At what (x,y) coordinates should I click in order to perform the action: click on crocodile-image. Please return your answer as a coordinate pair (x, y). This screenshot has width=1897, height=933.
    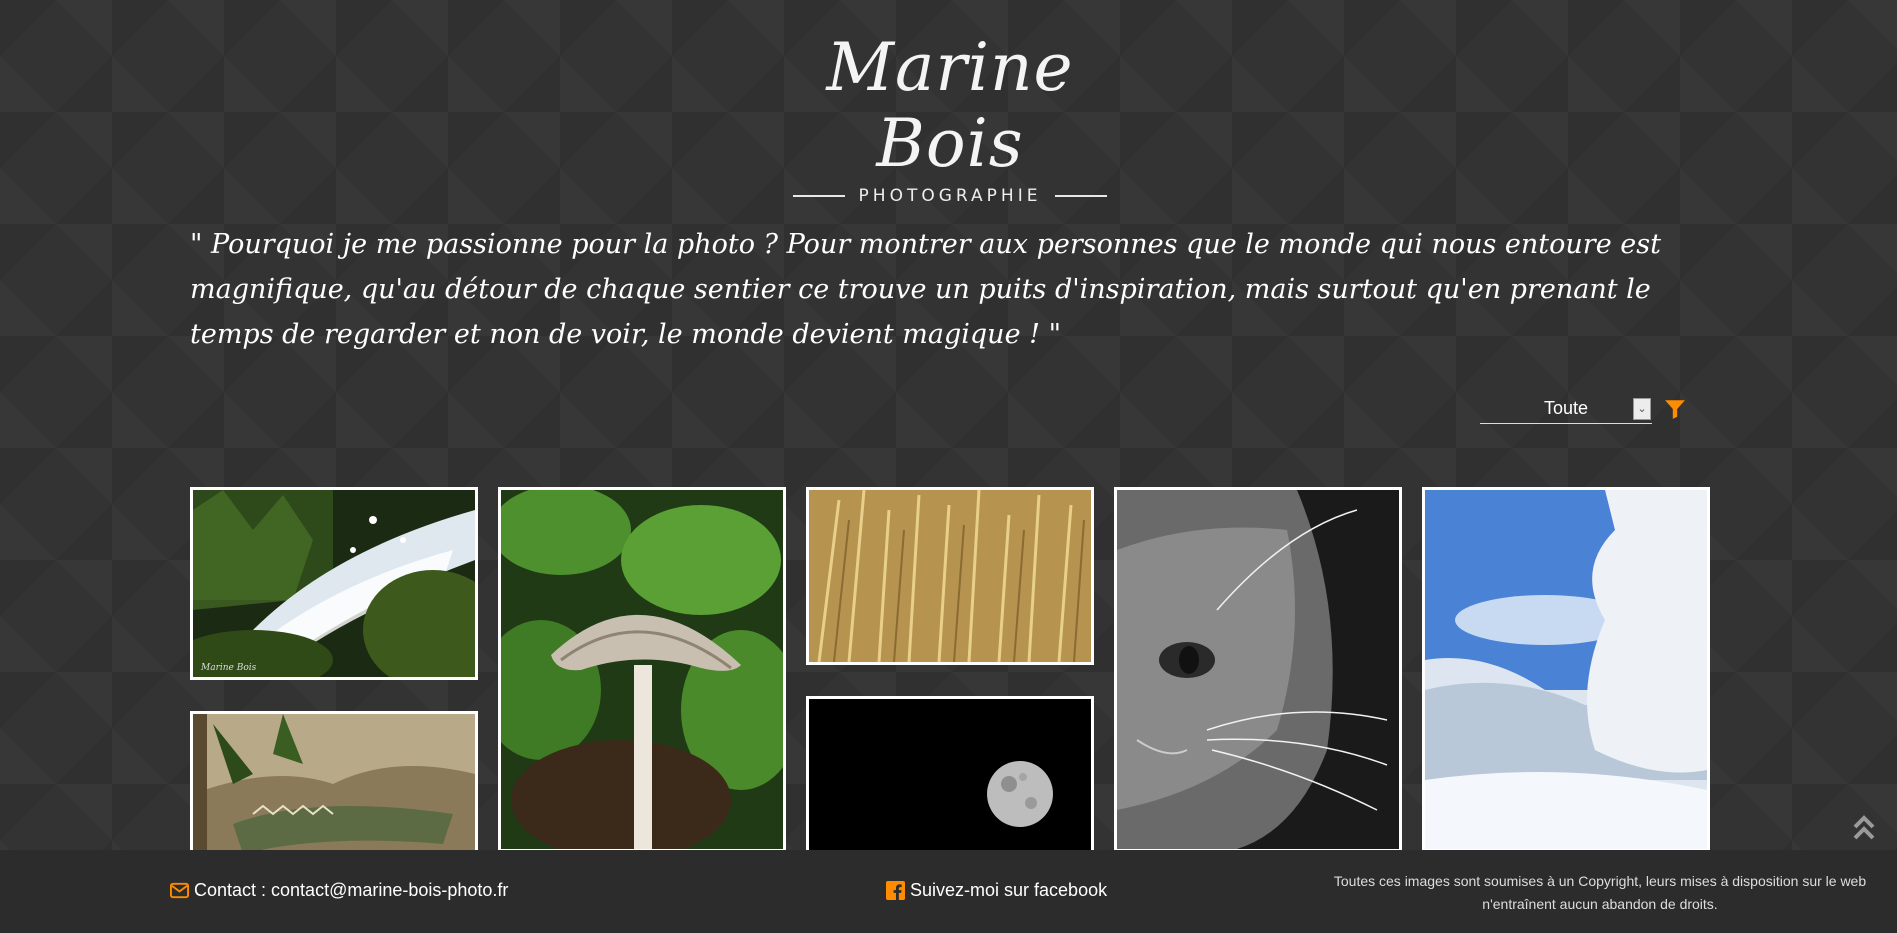
    Looking at the image, I should click on (334, 782).